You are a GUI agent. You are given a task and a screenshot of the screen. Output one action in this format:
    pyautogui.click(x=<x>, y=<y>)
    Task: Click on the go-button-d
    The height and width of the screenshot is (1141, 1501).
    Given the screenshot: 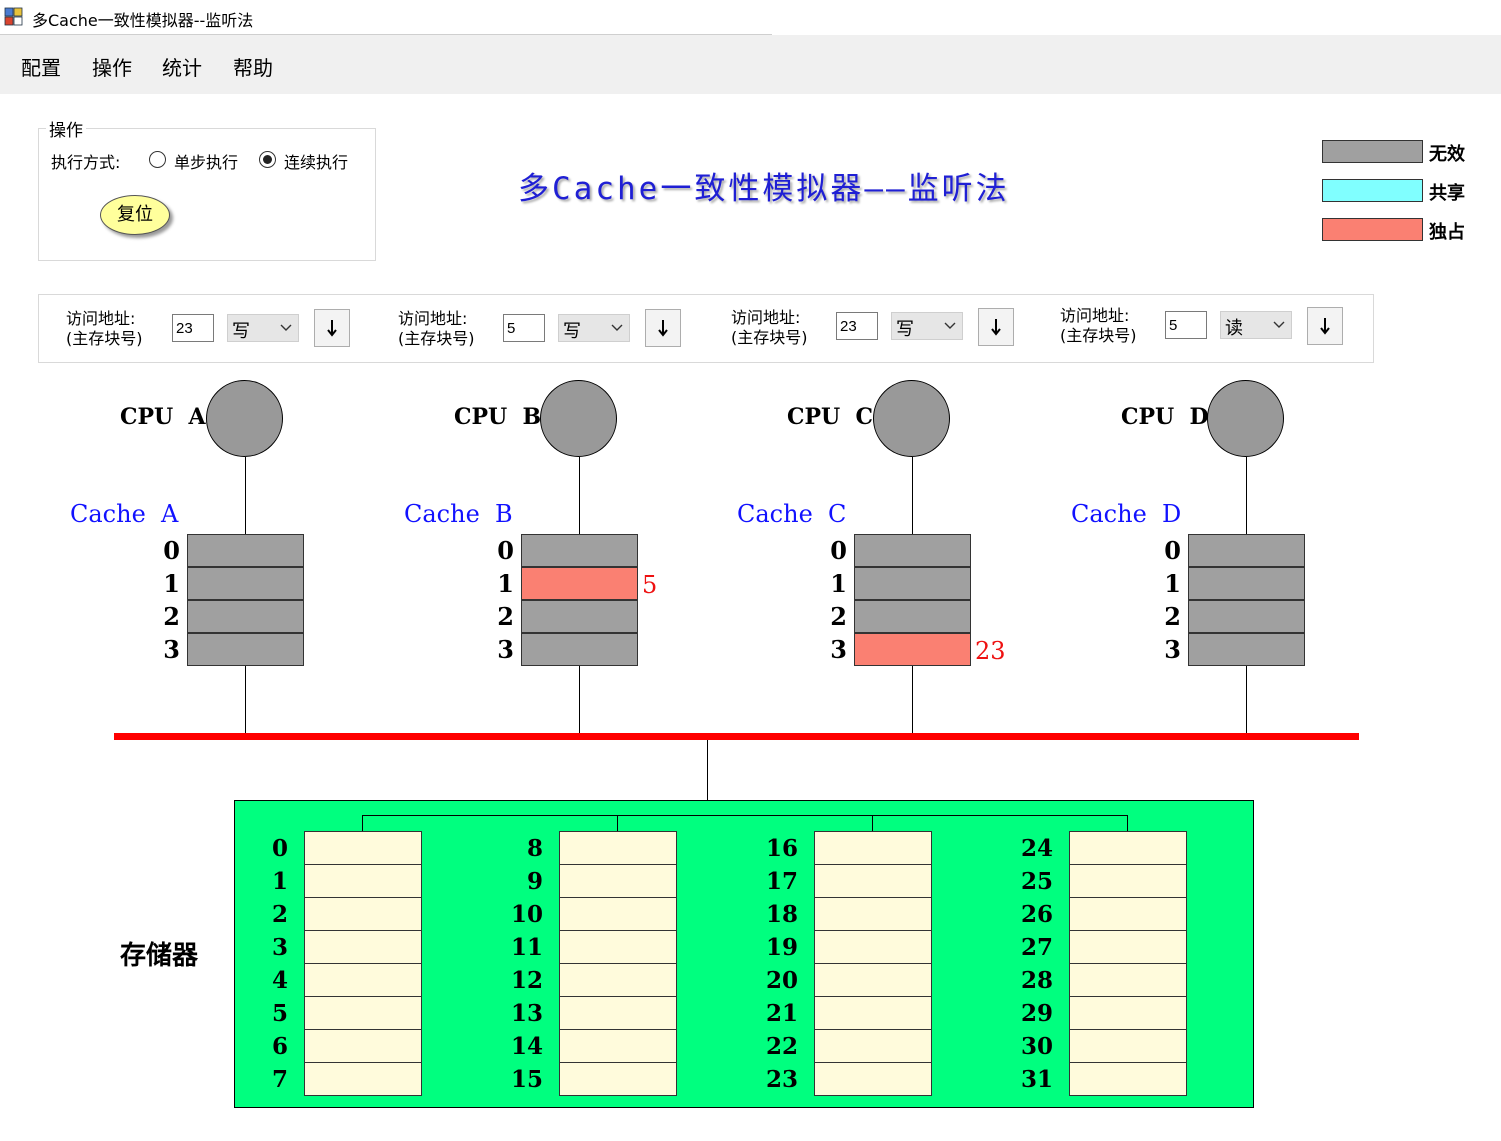 What is the action you would take?
    pyautogui.click(x=1325, y=326)
    